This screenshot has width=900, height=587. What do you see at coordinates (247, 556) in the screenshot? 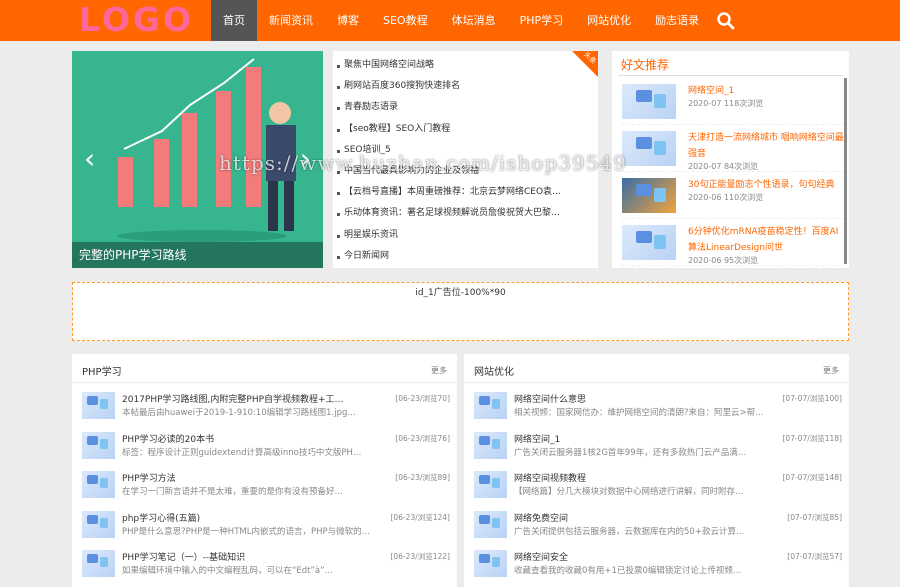
I see `article-title: PHP学习笔记（一）--基础知识` at bounding box center [247, 556].